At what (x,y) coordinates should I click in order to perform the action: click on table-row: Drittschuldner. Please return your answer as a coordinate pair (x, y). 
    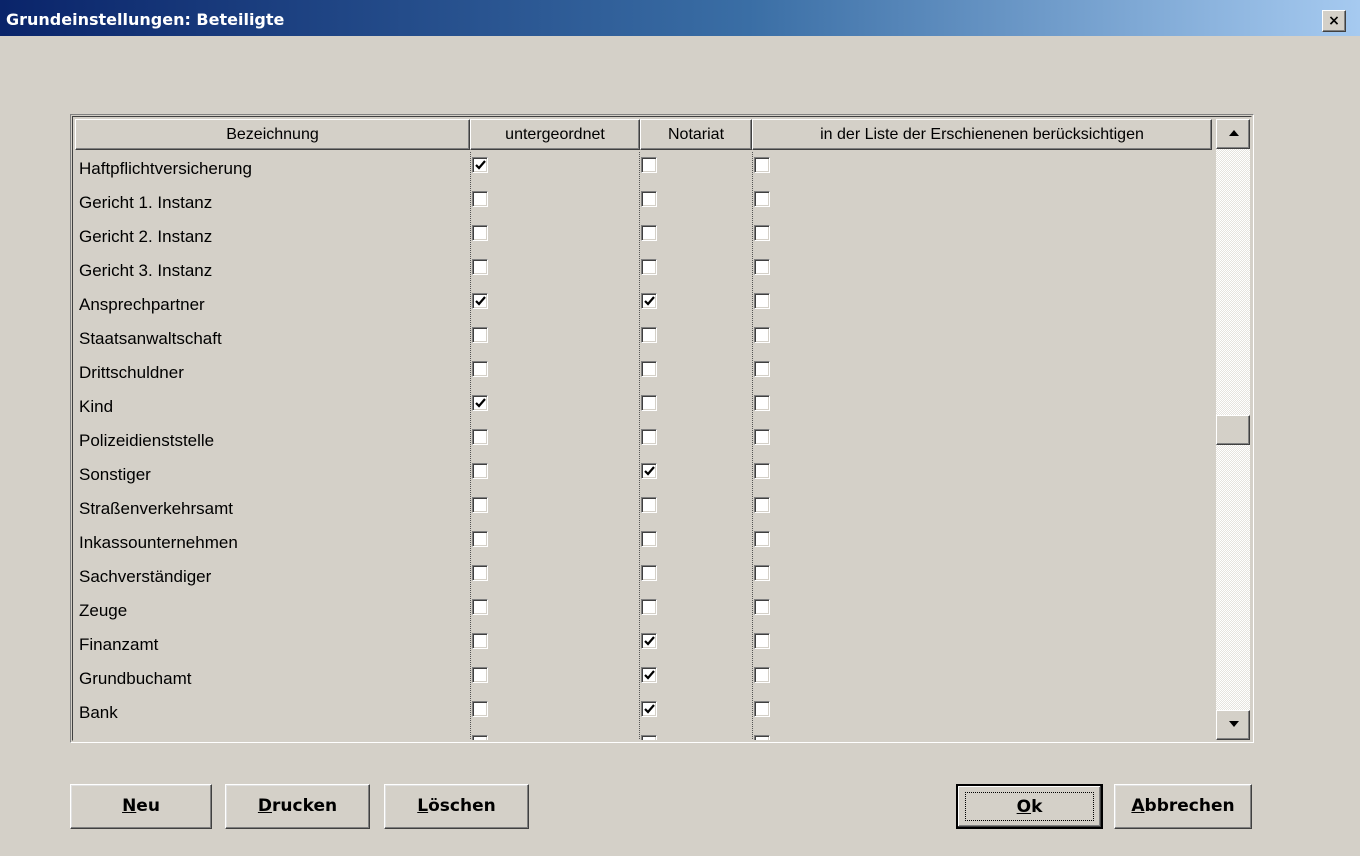
    Looking at the image, I should click on (643, 373).